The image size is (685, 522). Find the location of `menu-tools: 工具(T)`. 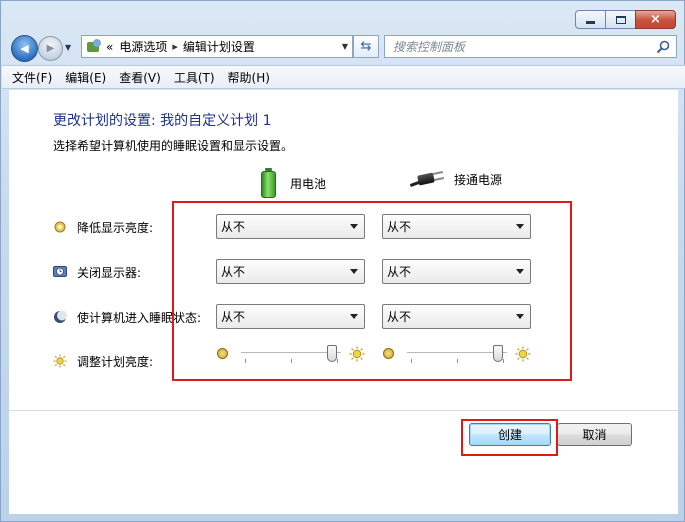

menu-tools: 工具(T) is located at coordinates (194, 77).